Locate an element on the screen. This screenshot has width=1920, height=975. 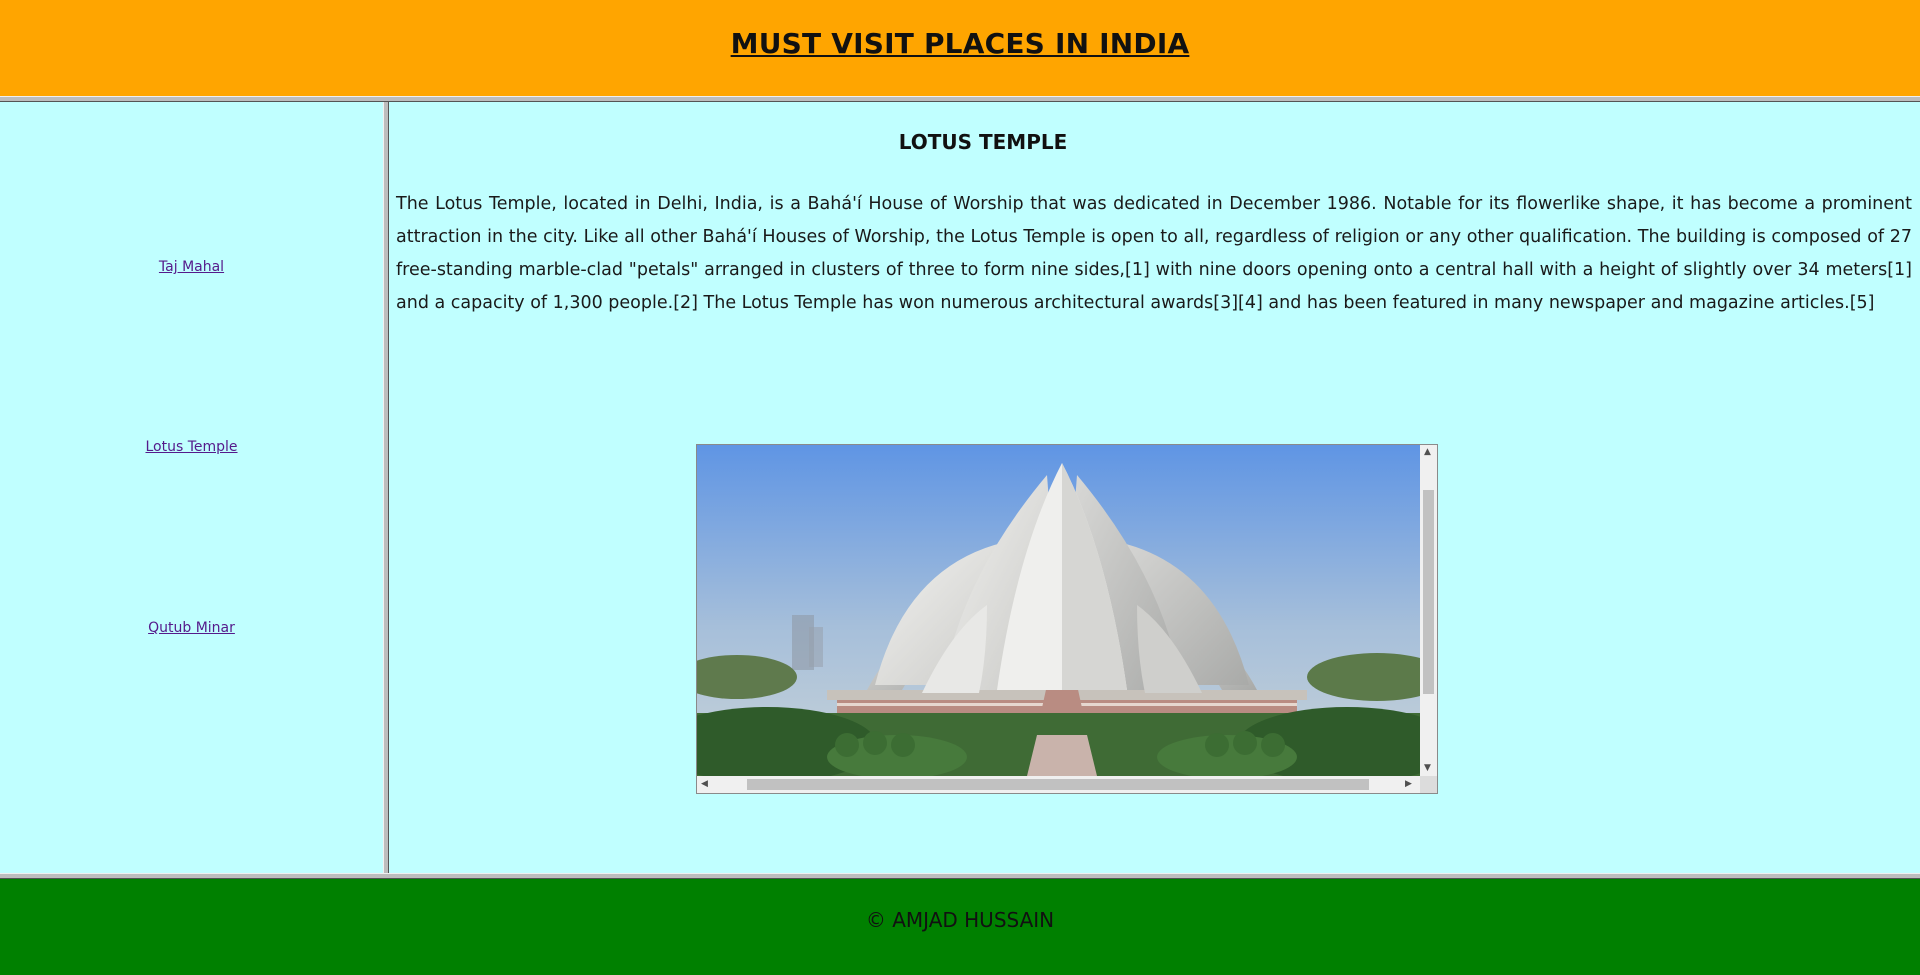
scroll-right-arrow-icon: ▶ is located at coordinates (1408, 784).